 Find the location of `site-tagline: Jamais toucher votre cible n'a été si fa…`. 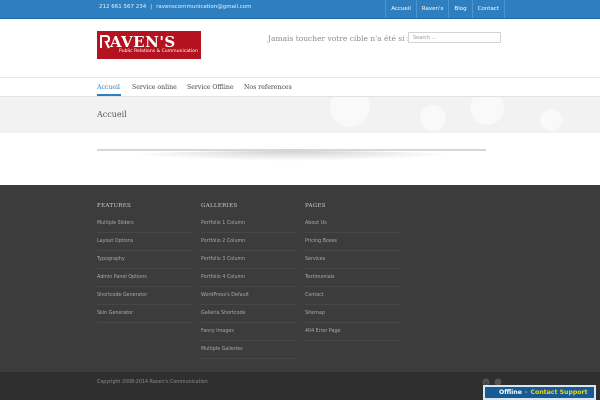

site-tagline: Jamais toucher votre cible n'a été si fa… is located at coordinates (348, 38).